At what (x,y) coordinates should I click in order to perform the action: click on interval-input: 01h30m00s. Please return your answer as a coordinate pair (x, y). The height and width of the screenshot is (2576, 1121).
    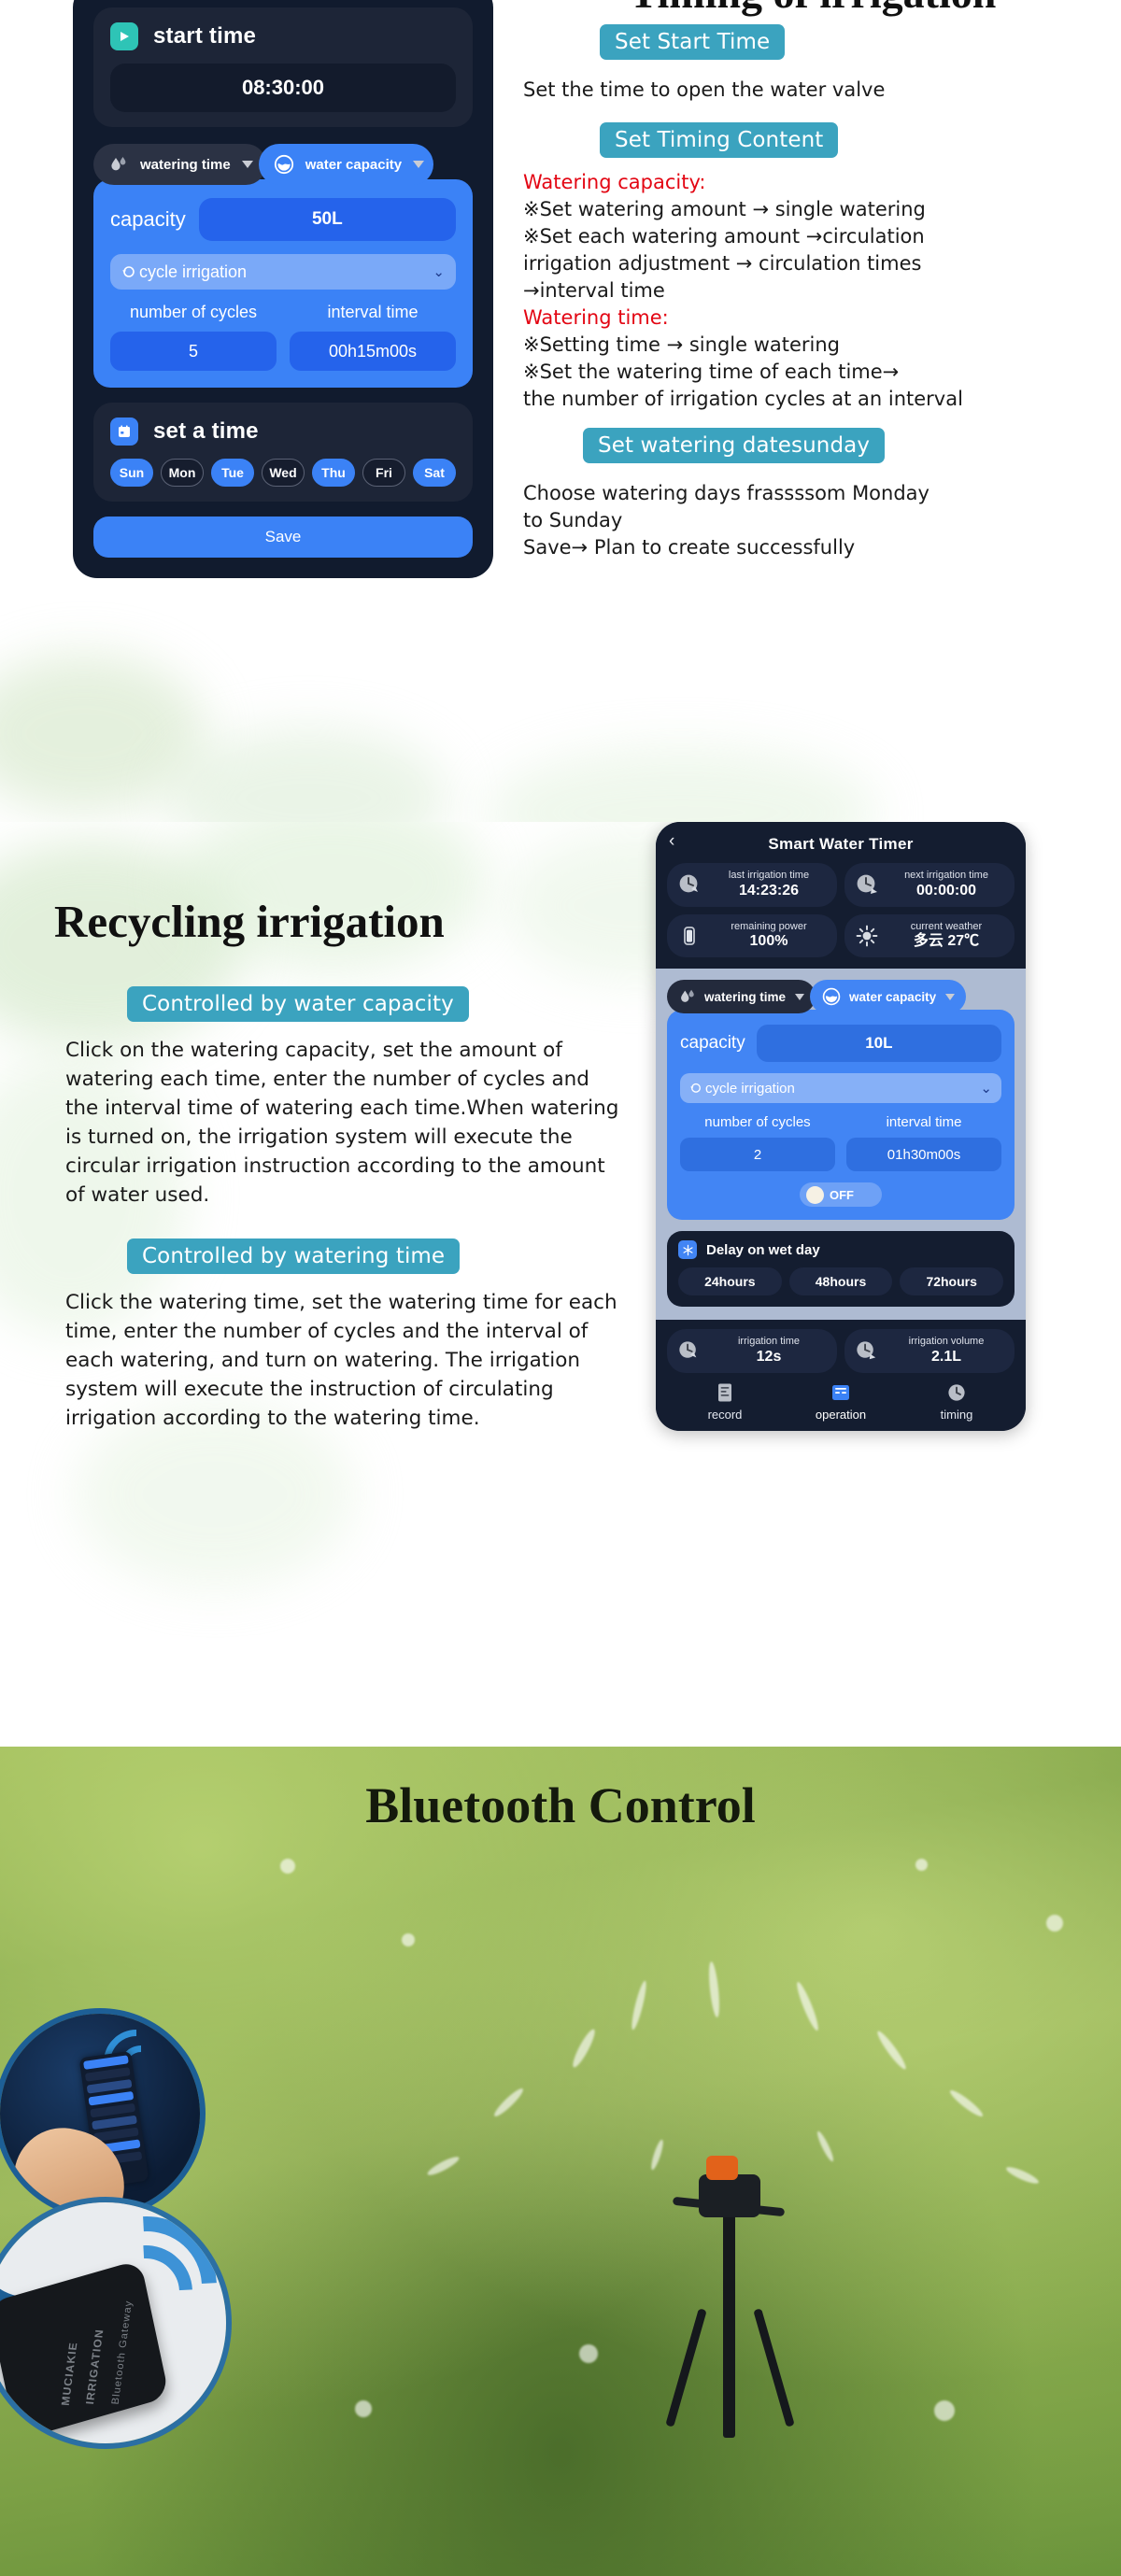
    Looking at the image, I should click on (923, 1155).